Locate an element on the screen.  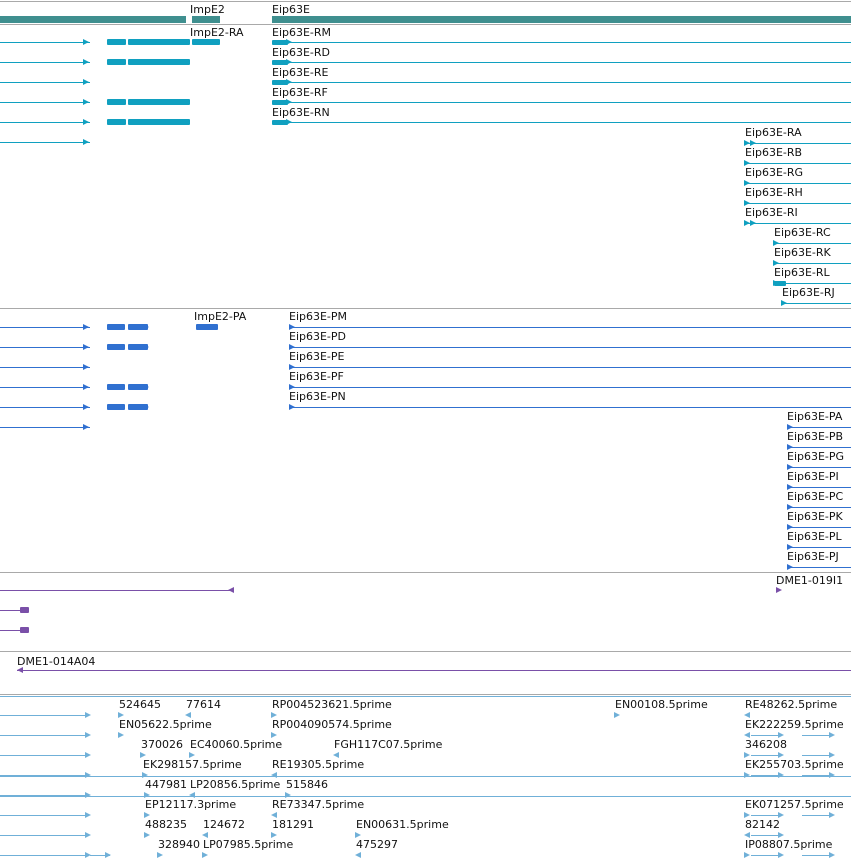
est-label: RE73347.5prime is located at coordinates (318, 804).